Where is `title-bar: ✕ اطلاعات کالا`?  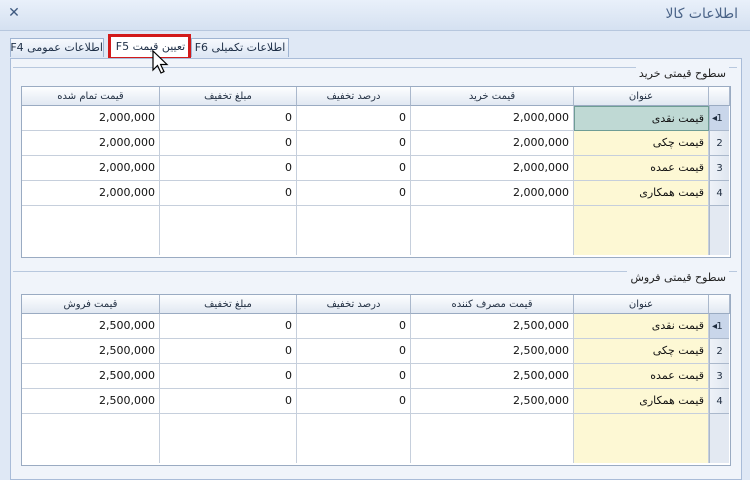 title-bar: ✕ اطلاعات کالا is located at coordinates (375, 15).